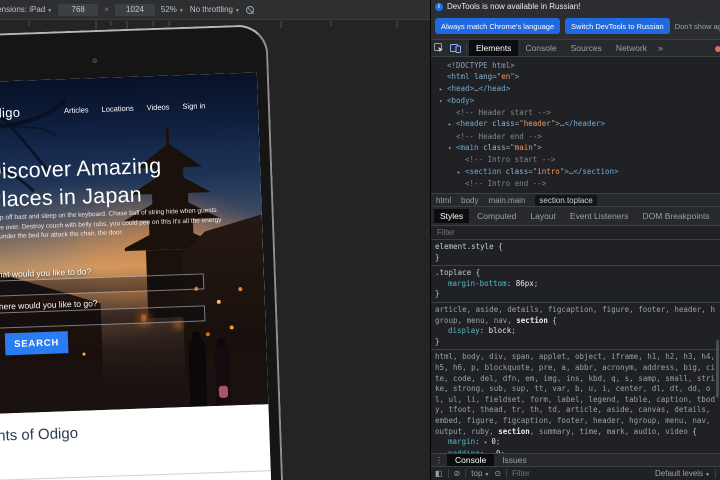  I want to click on css-declaration: margin: ▸ 0;, so click(576, 443).